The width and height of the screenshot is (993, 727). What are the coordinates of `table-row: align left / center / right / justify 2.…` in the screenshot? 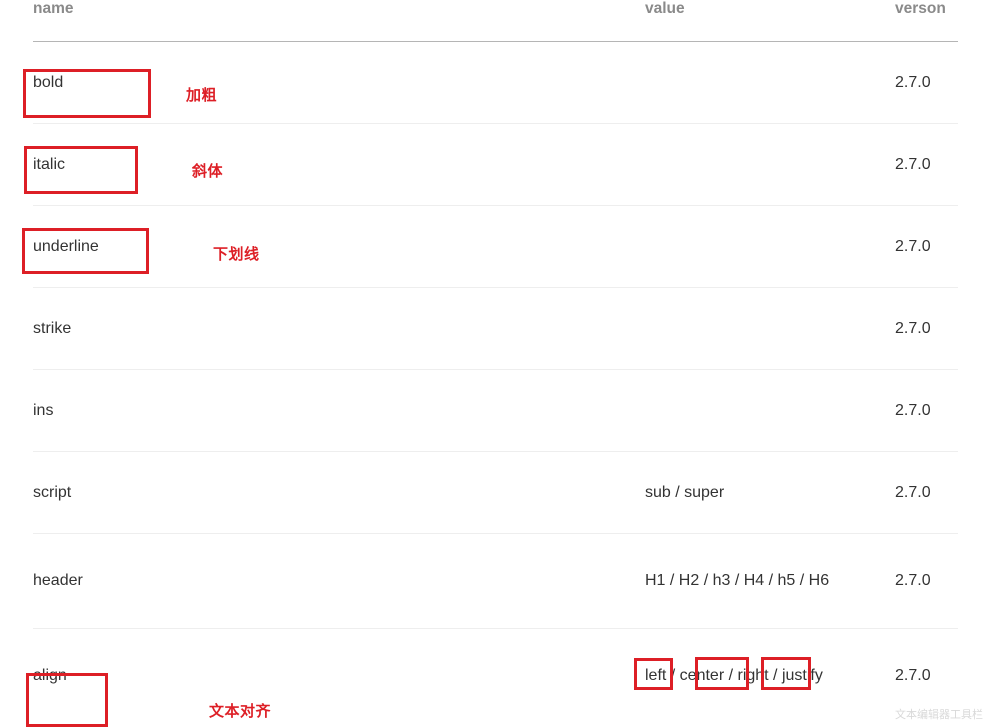 It's located at (495, 675).